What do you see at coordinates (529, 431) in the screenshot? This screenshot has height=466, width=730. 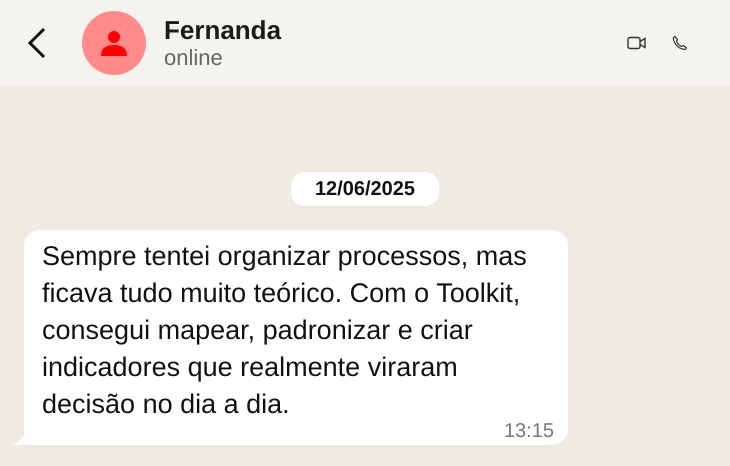 I see `message-time: 13:15` at bounding box center [529, 431].